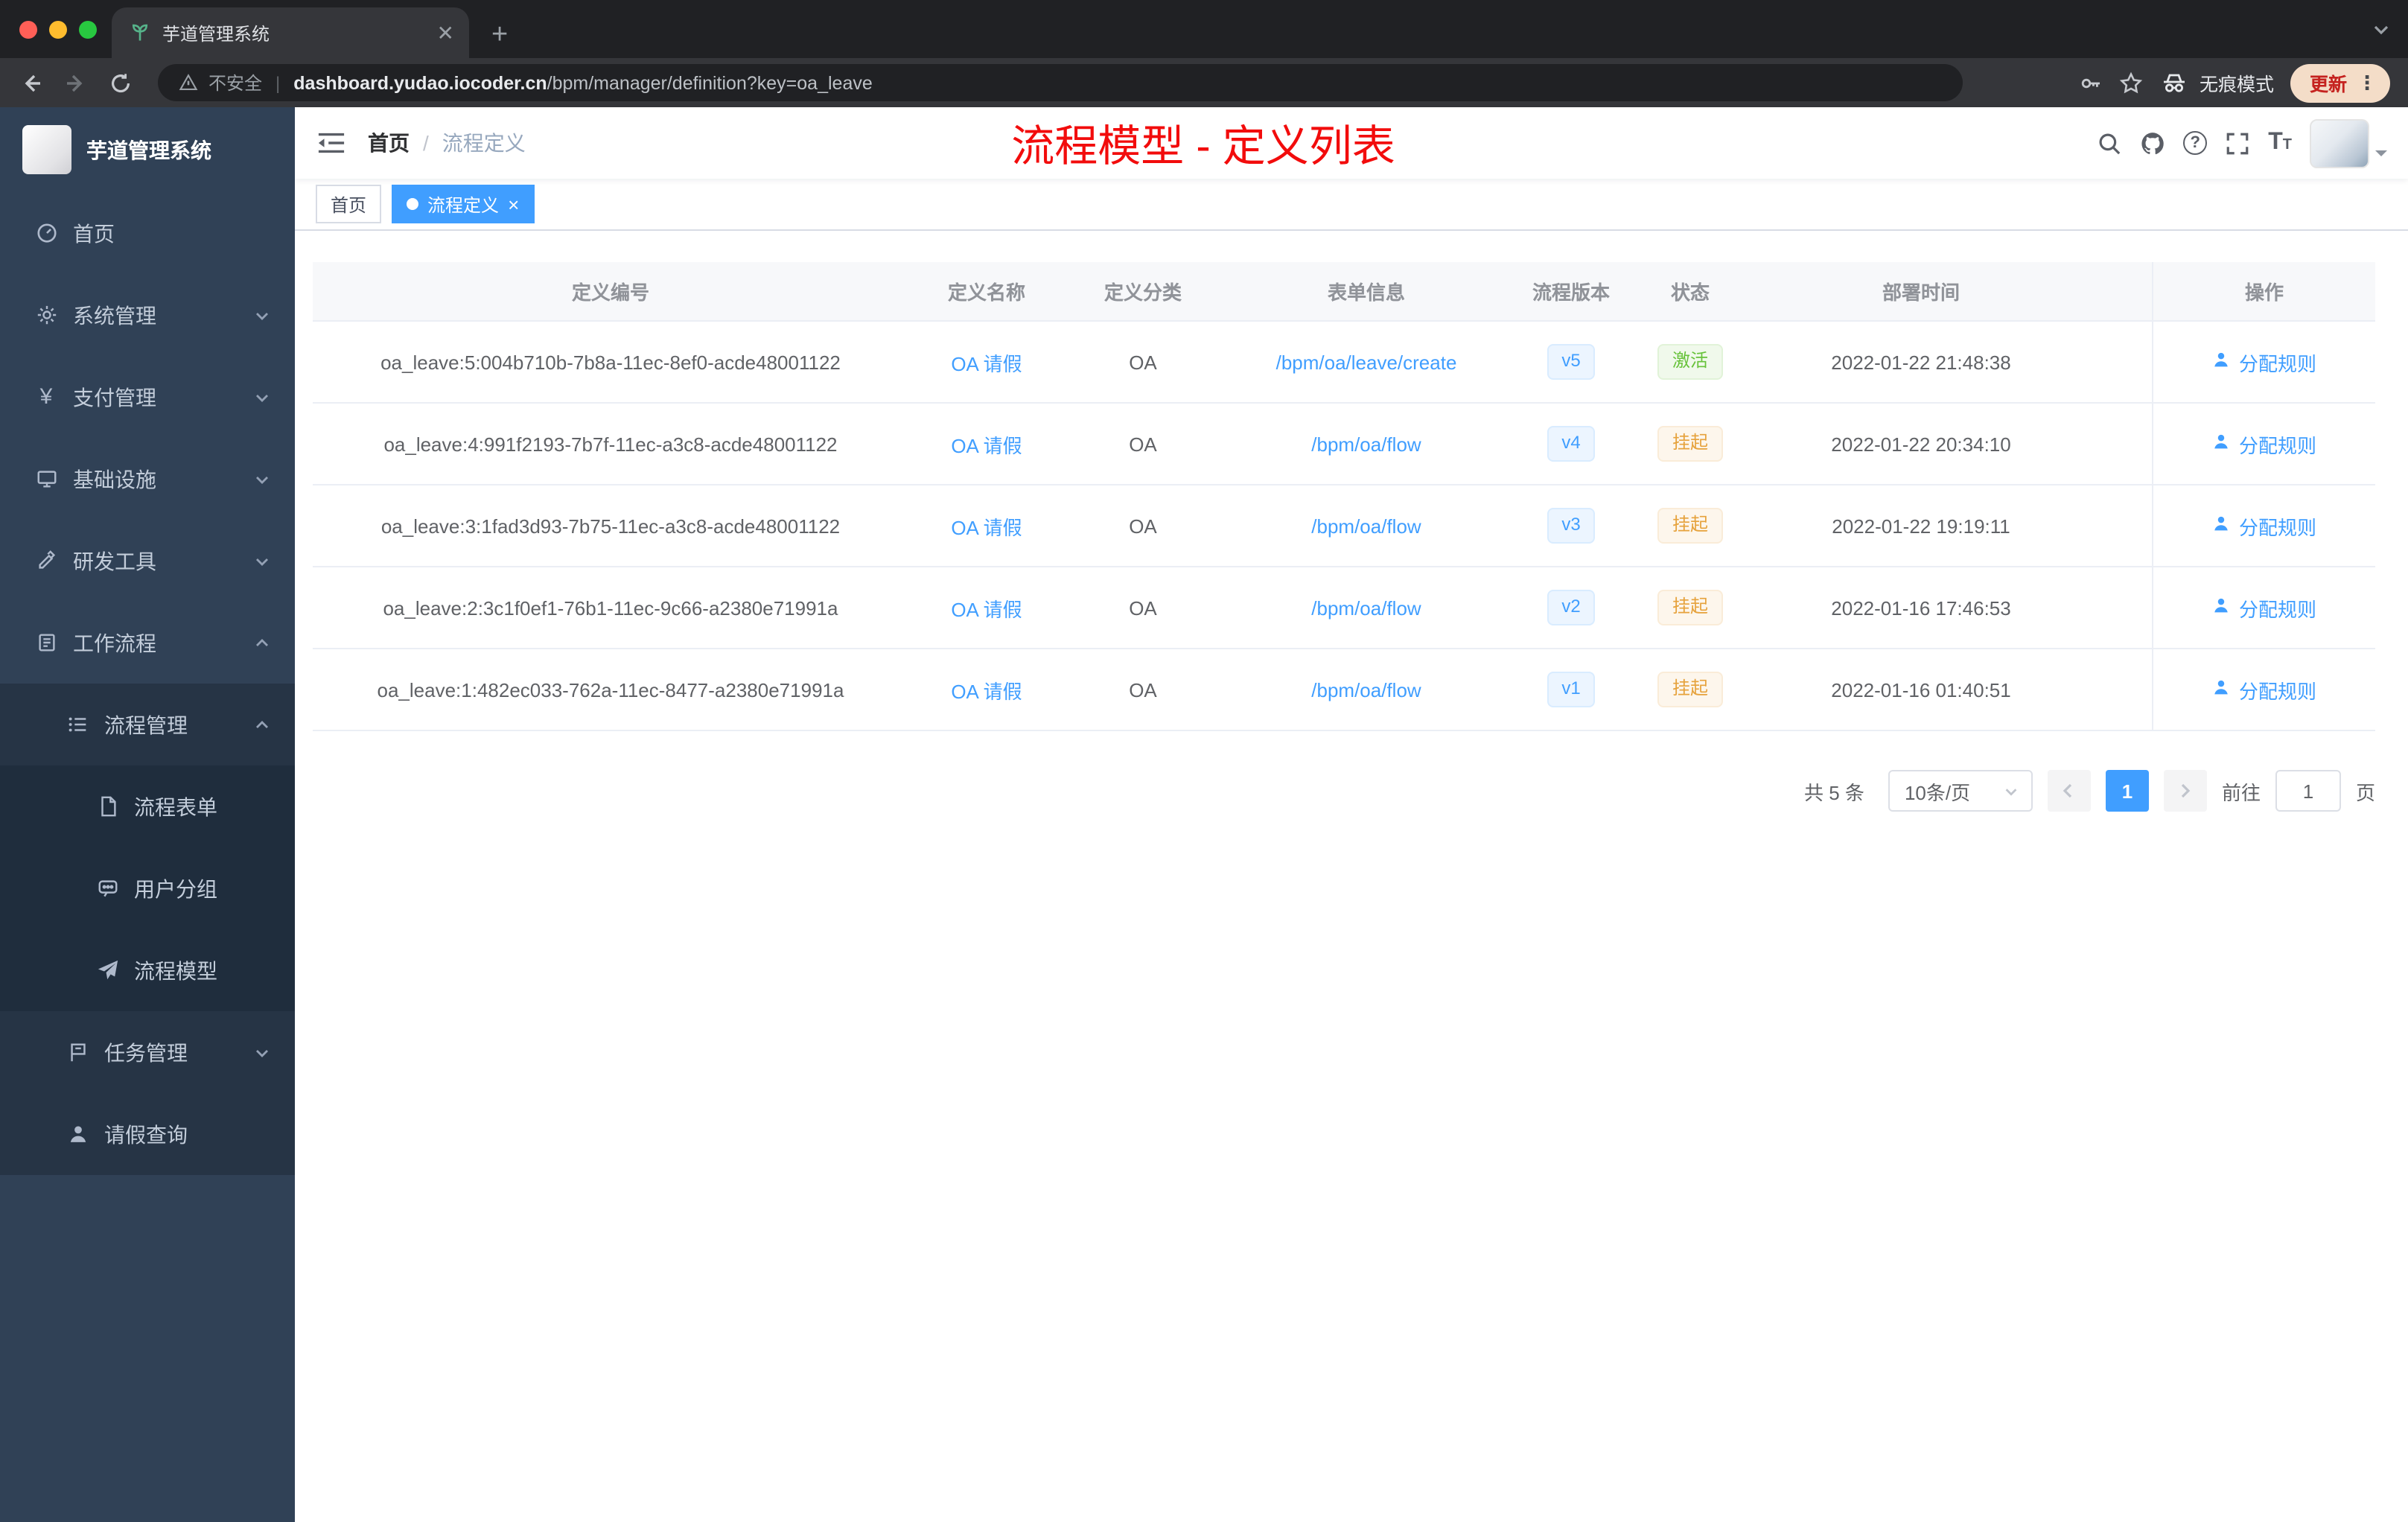  What do you see at coordinates (2237, 143) in the screenshot?
I see `fullscreen-icon` at bounding box center [2237, 143].